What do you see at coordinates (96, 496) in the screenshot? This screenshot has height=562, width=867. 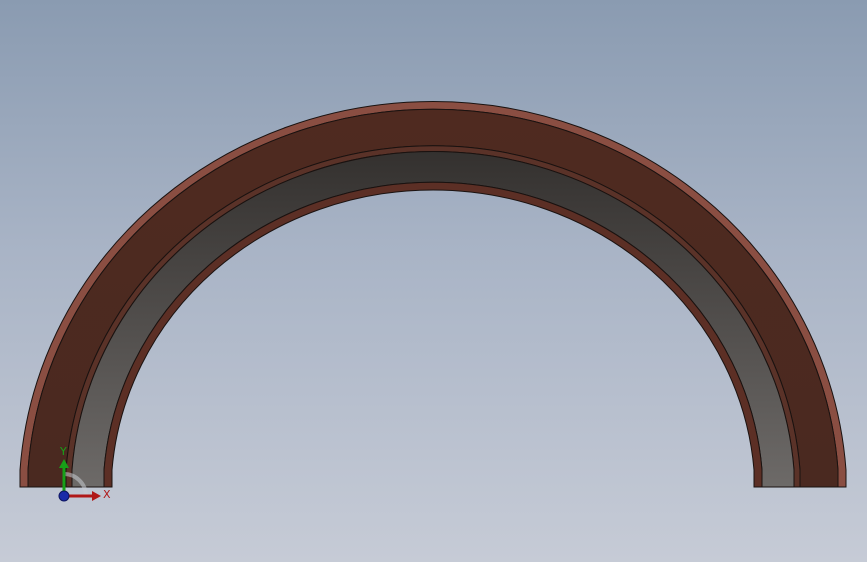 I see `x-axis-arrowhead` at bounding box center [96, 496].